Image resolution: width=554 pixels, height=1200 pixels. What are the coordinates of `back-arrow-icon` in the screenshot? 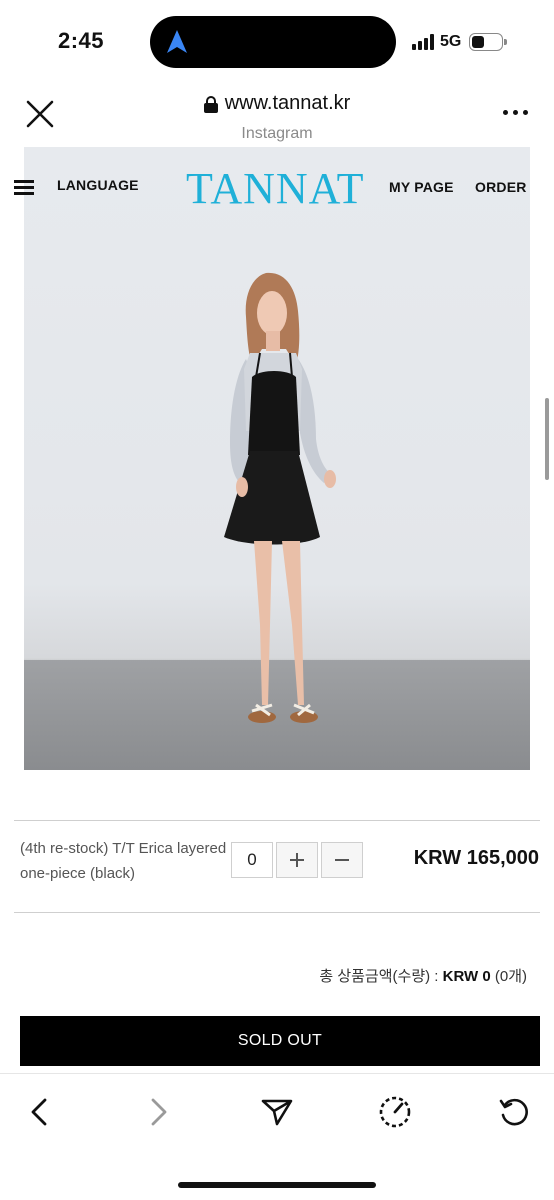 It's located at (39, 1112).